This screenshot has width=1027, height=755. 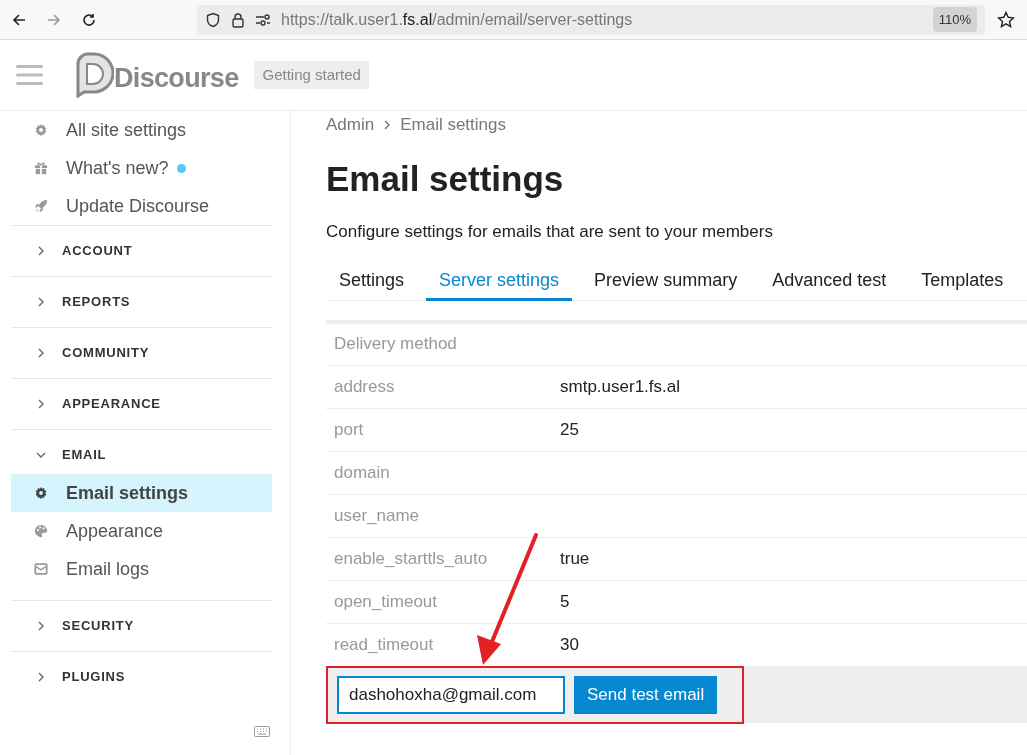 I want to click on envelope-icon, so click(x=41, y=569).